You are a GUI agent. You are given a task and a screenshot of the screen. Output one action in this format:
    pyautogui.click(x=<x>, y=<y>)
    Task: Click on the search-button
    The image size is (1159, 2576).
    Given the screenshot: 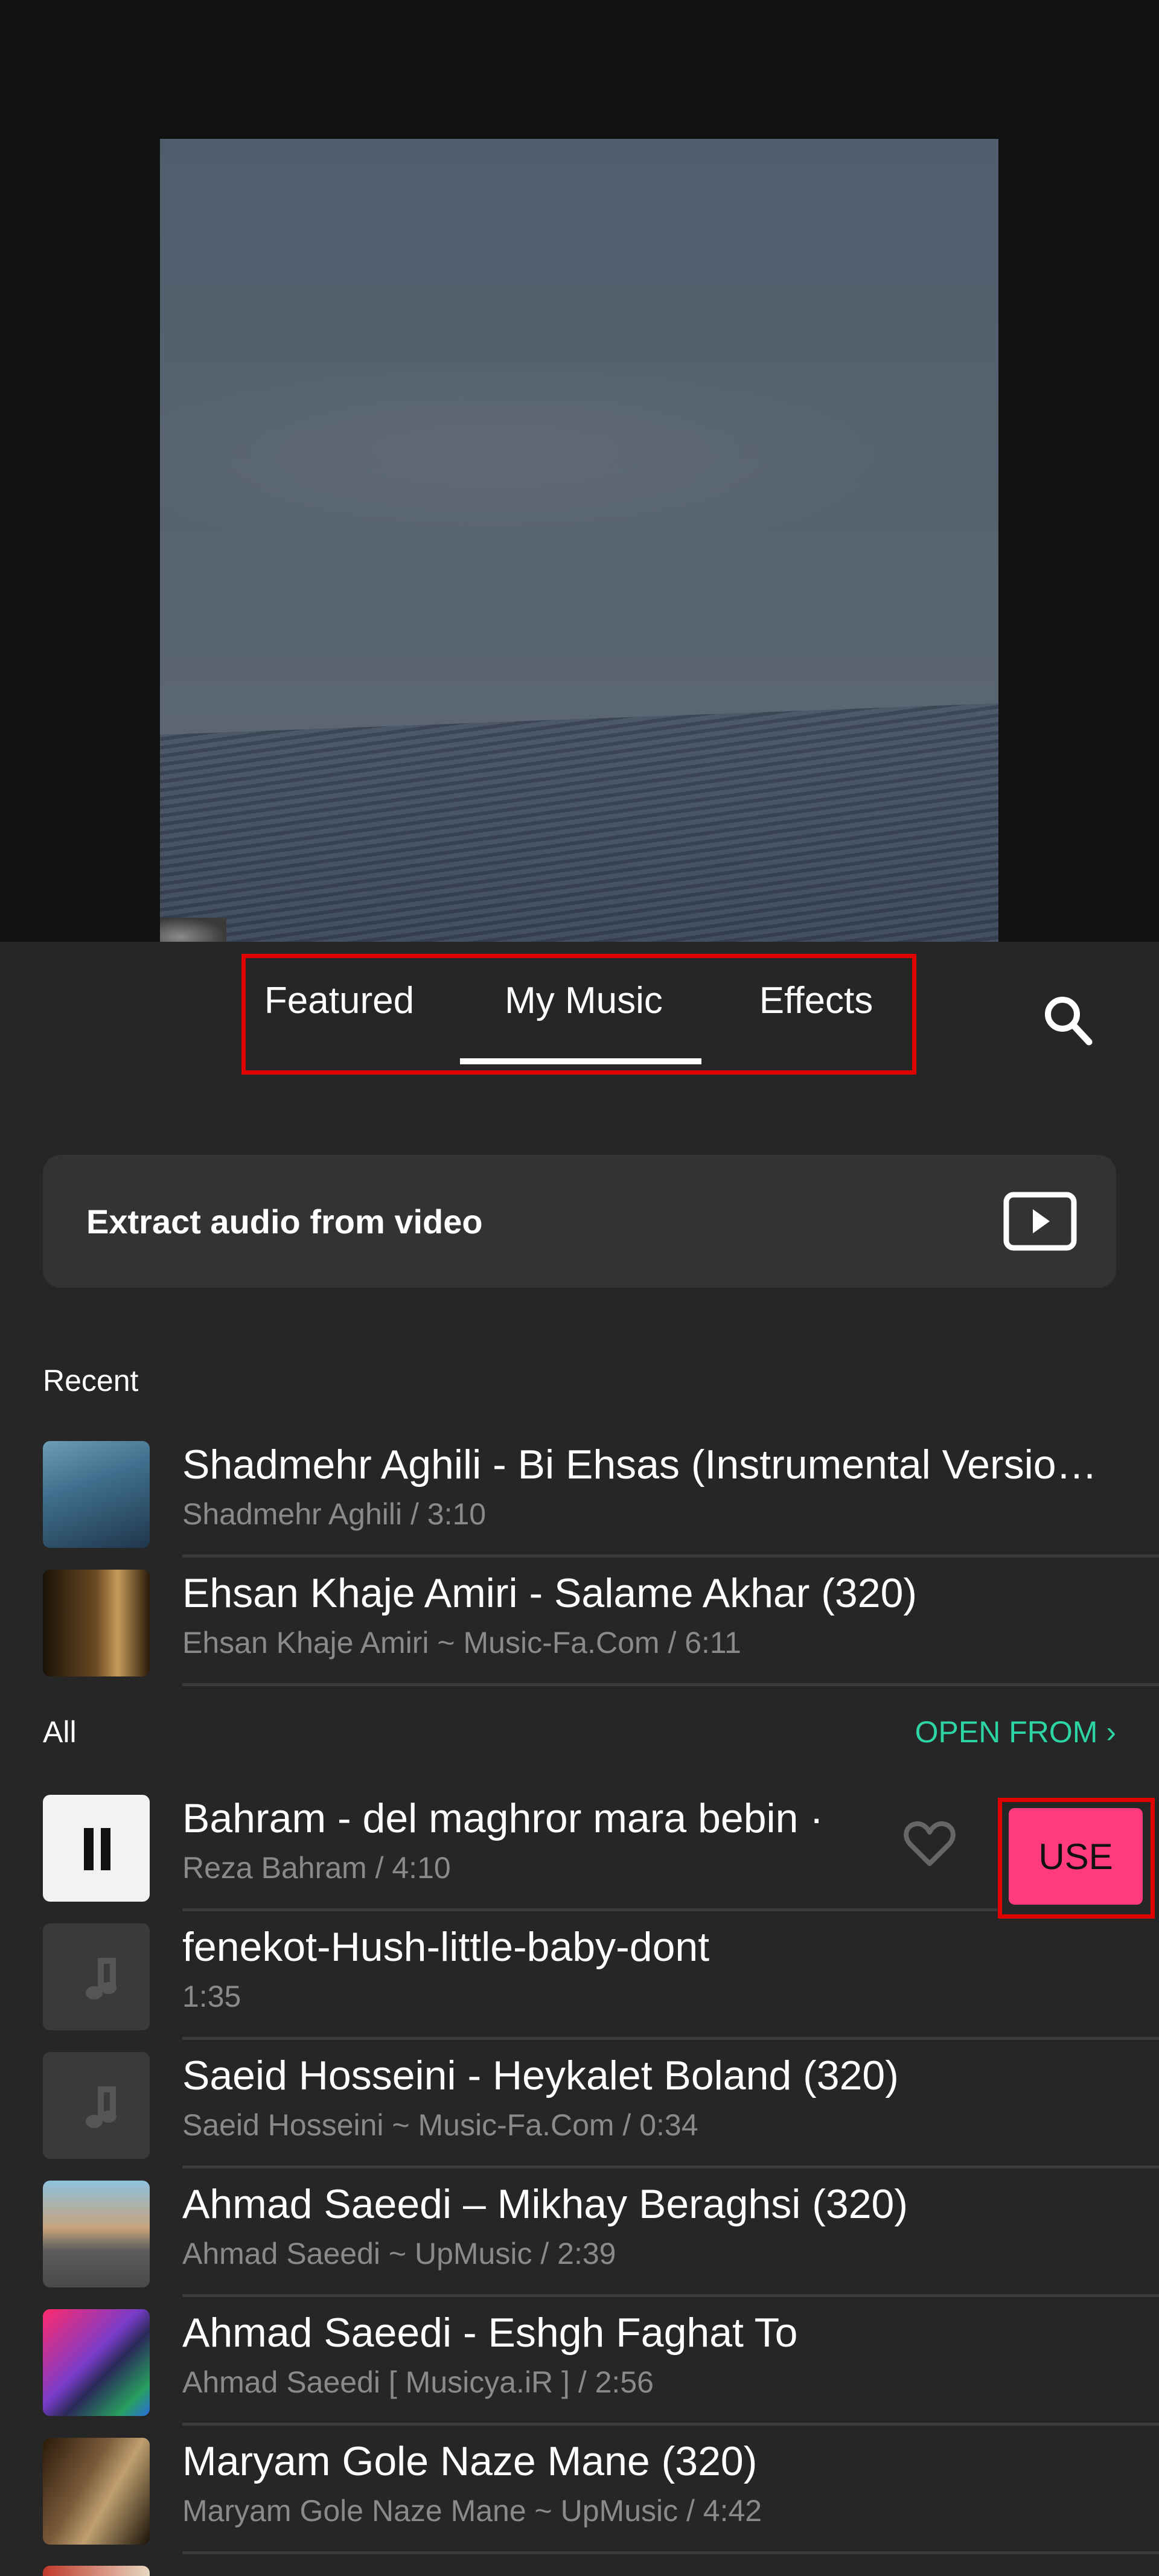 What is the action you would take?
    pyautogui.click(x=1068, y=1020)
    